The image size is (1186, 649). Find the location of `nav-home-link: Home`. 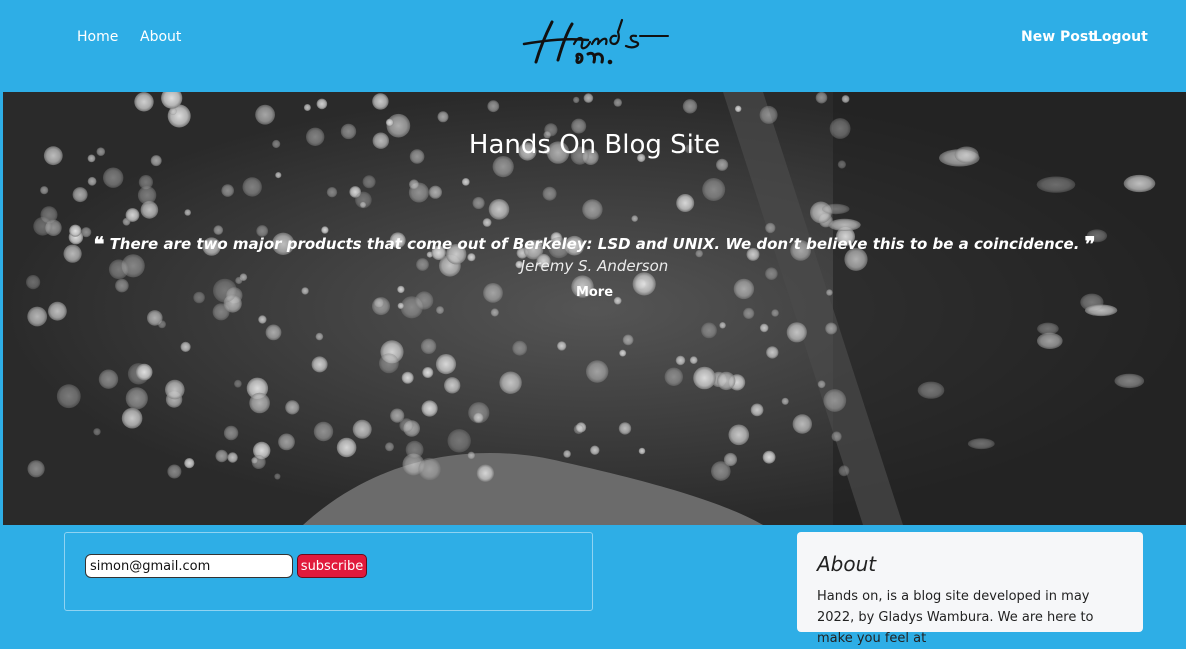

nav-home-link: Home is located at coordinates (97, 37).